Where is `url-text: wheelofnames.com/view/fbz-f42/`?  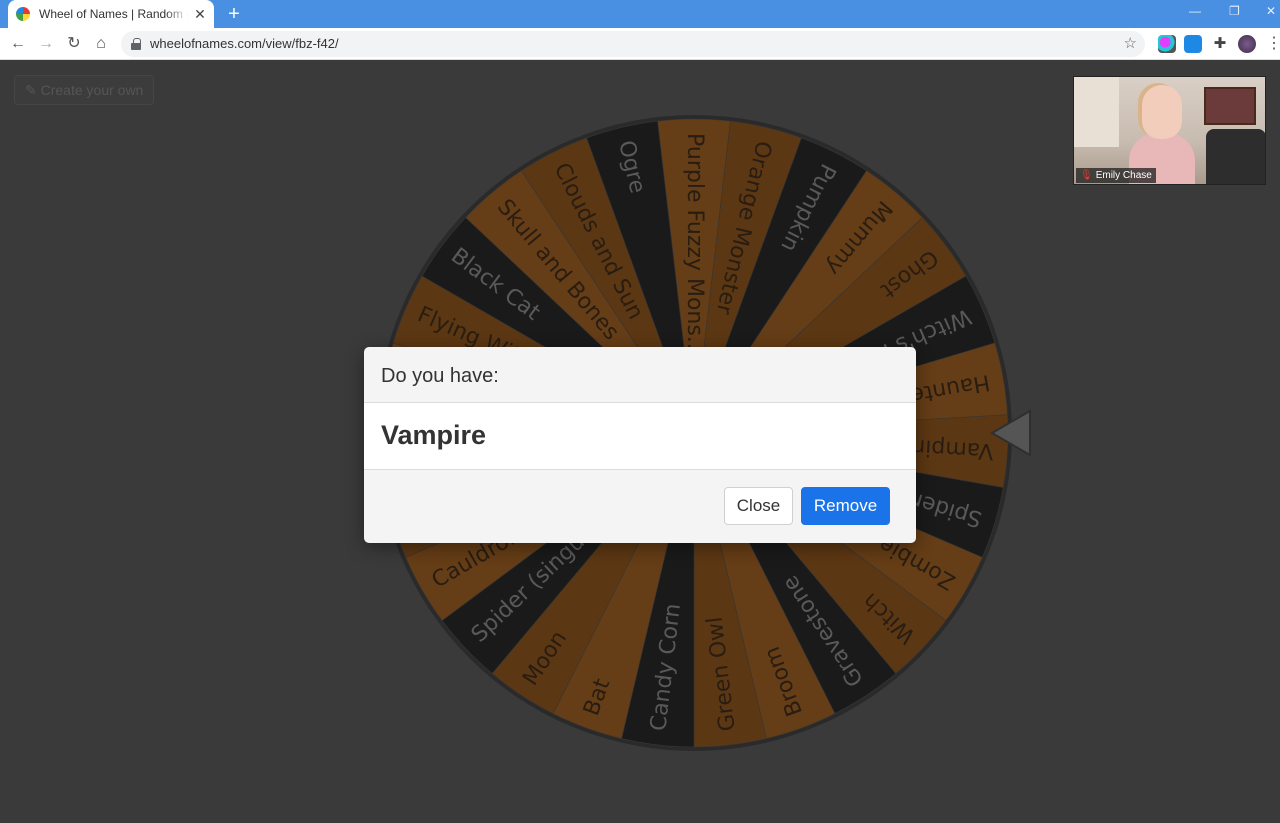 url-text: wheelofnames.com/view/fbz-f42/ is located at coordinates (244, 43).